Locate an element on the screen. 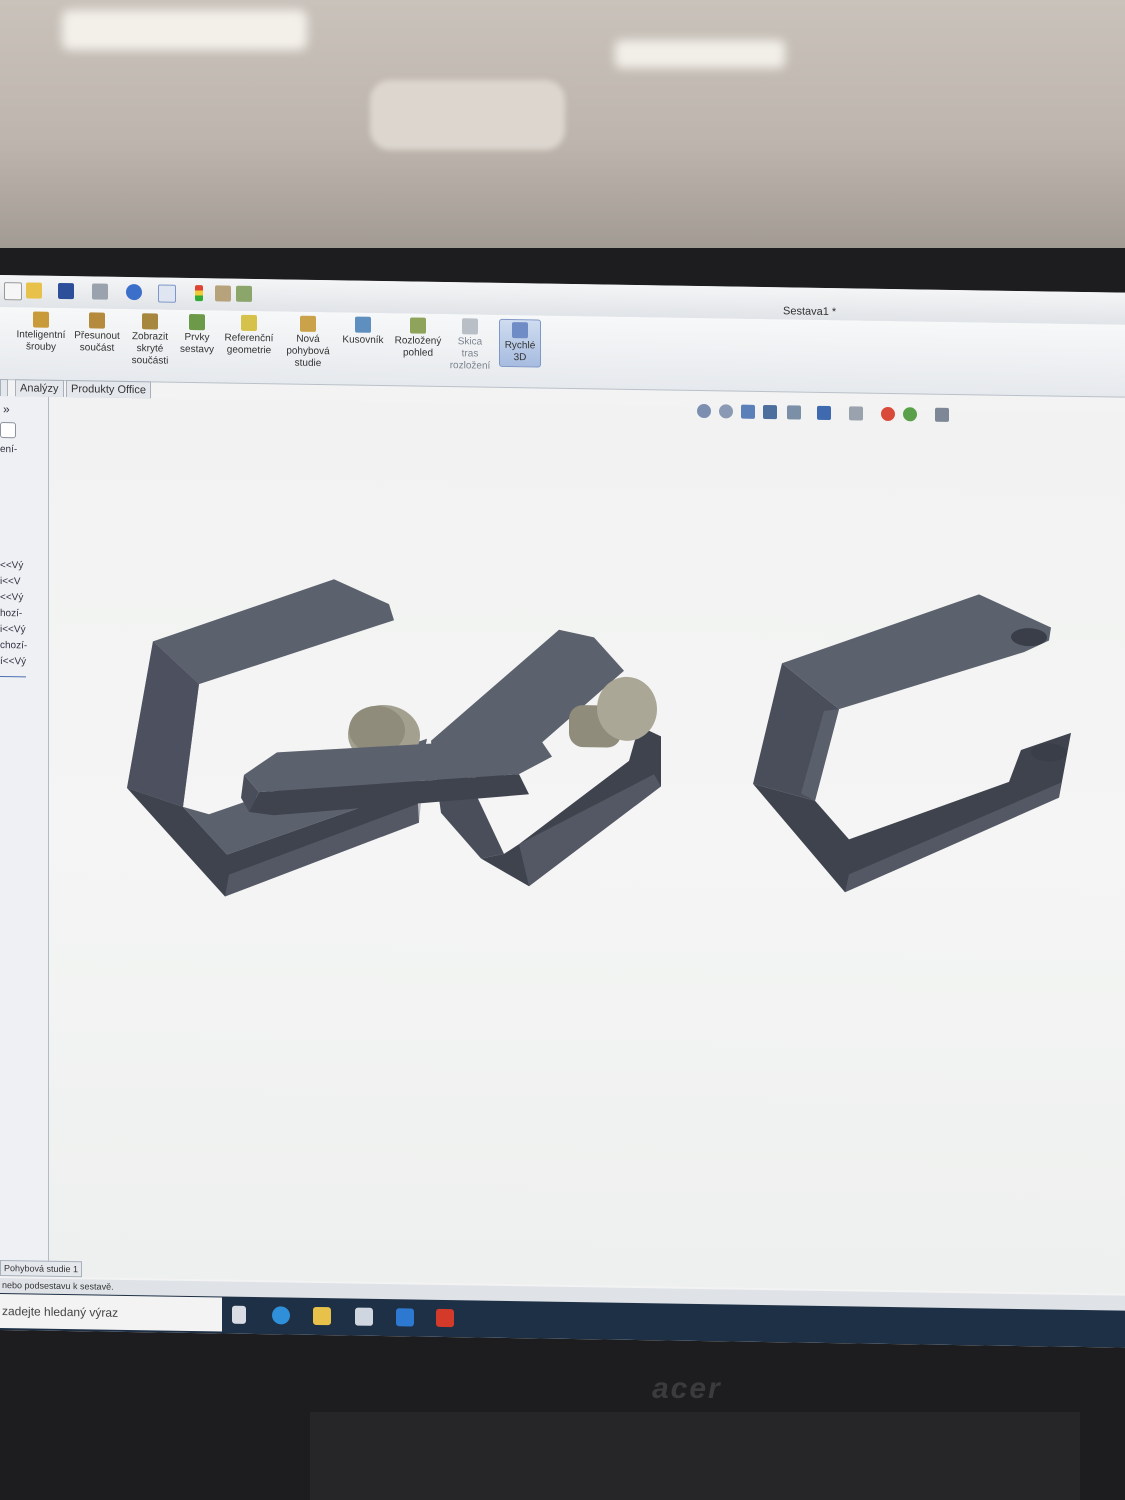 The height and width of the screenshot is (1500, 1125). tab-analyses: Analýzy is located at coordinates (39, 388).